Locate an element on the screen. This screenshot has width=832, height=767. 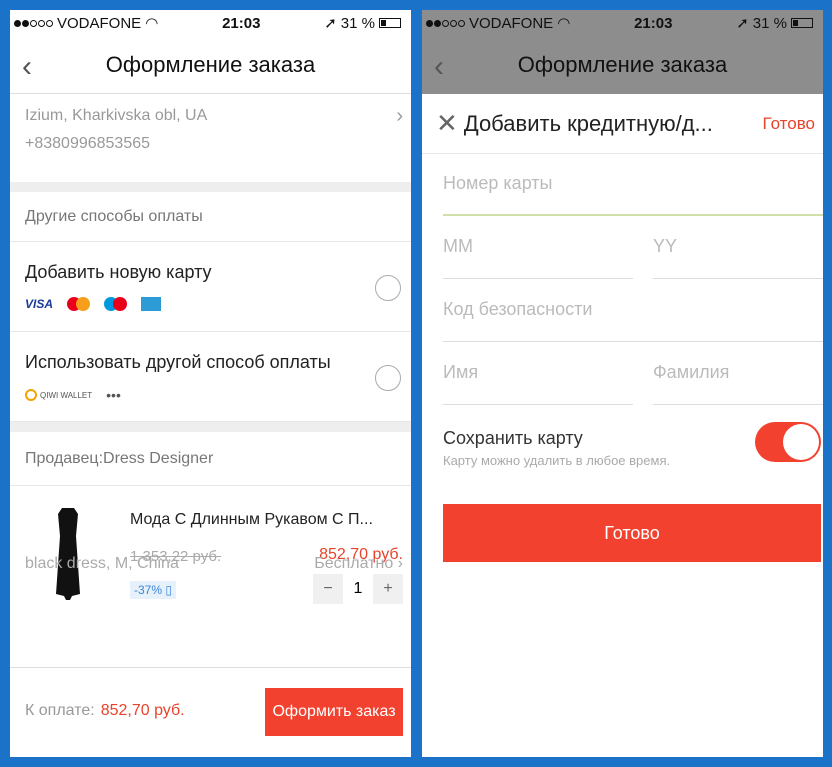
qty-plus-button: + is located at coordinates (388, 589).